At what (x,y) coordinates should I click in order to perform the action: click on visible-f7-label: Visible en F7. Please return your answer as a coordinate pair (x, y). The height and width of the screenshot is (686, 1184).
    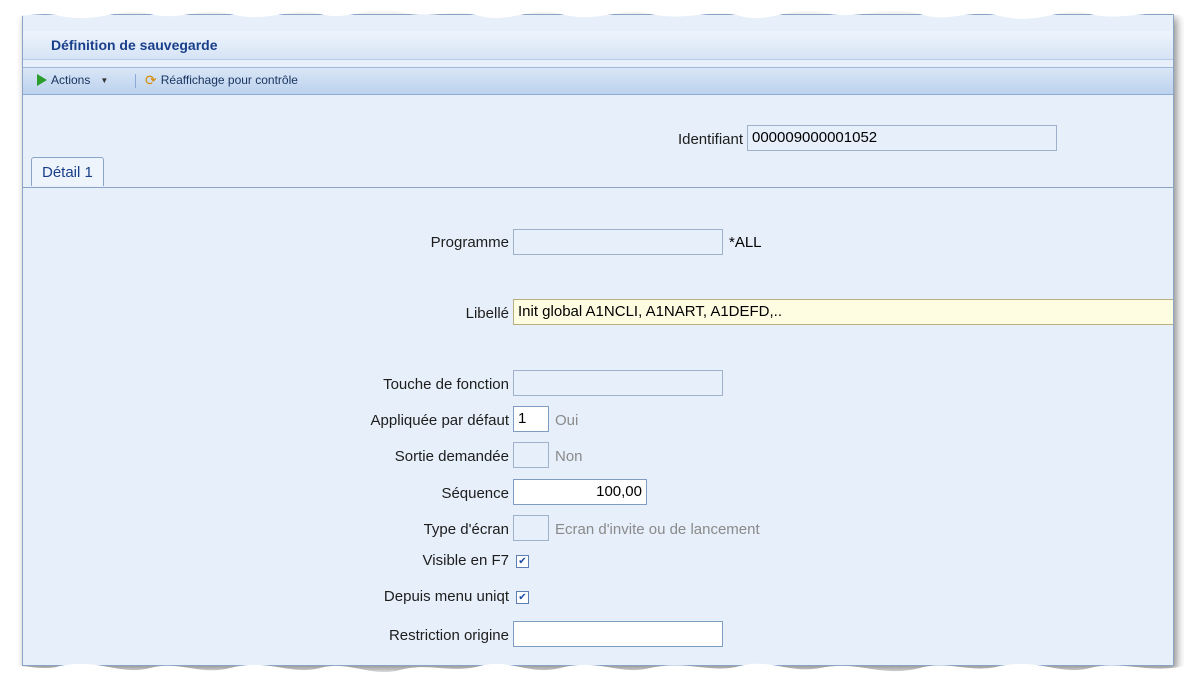
    Looking at the image, I should click on (465, 560).